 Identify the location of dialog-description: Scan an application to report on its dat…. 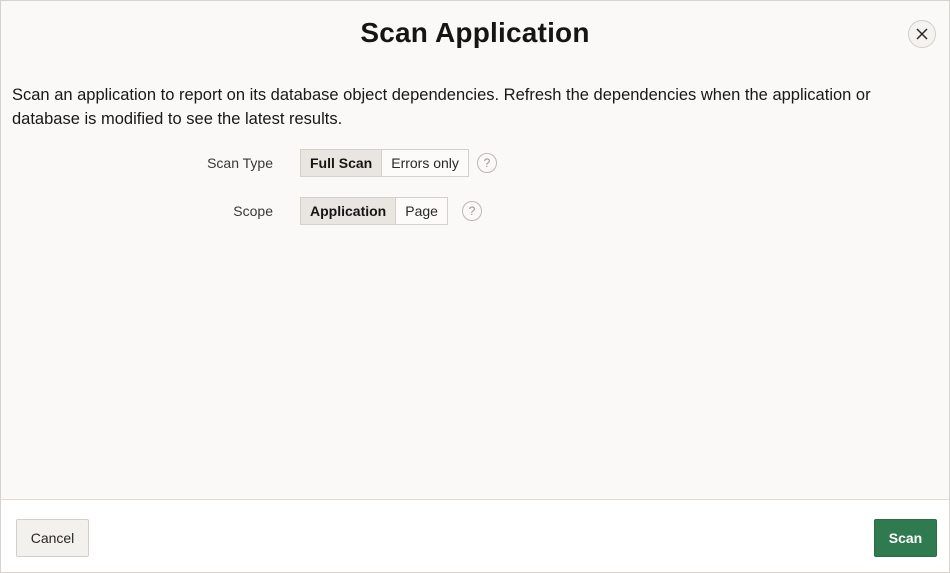
(441, 107).